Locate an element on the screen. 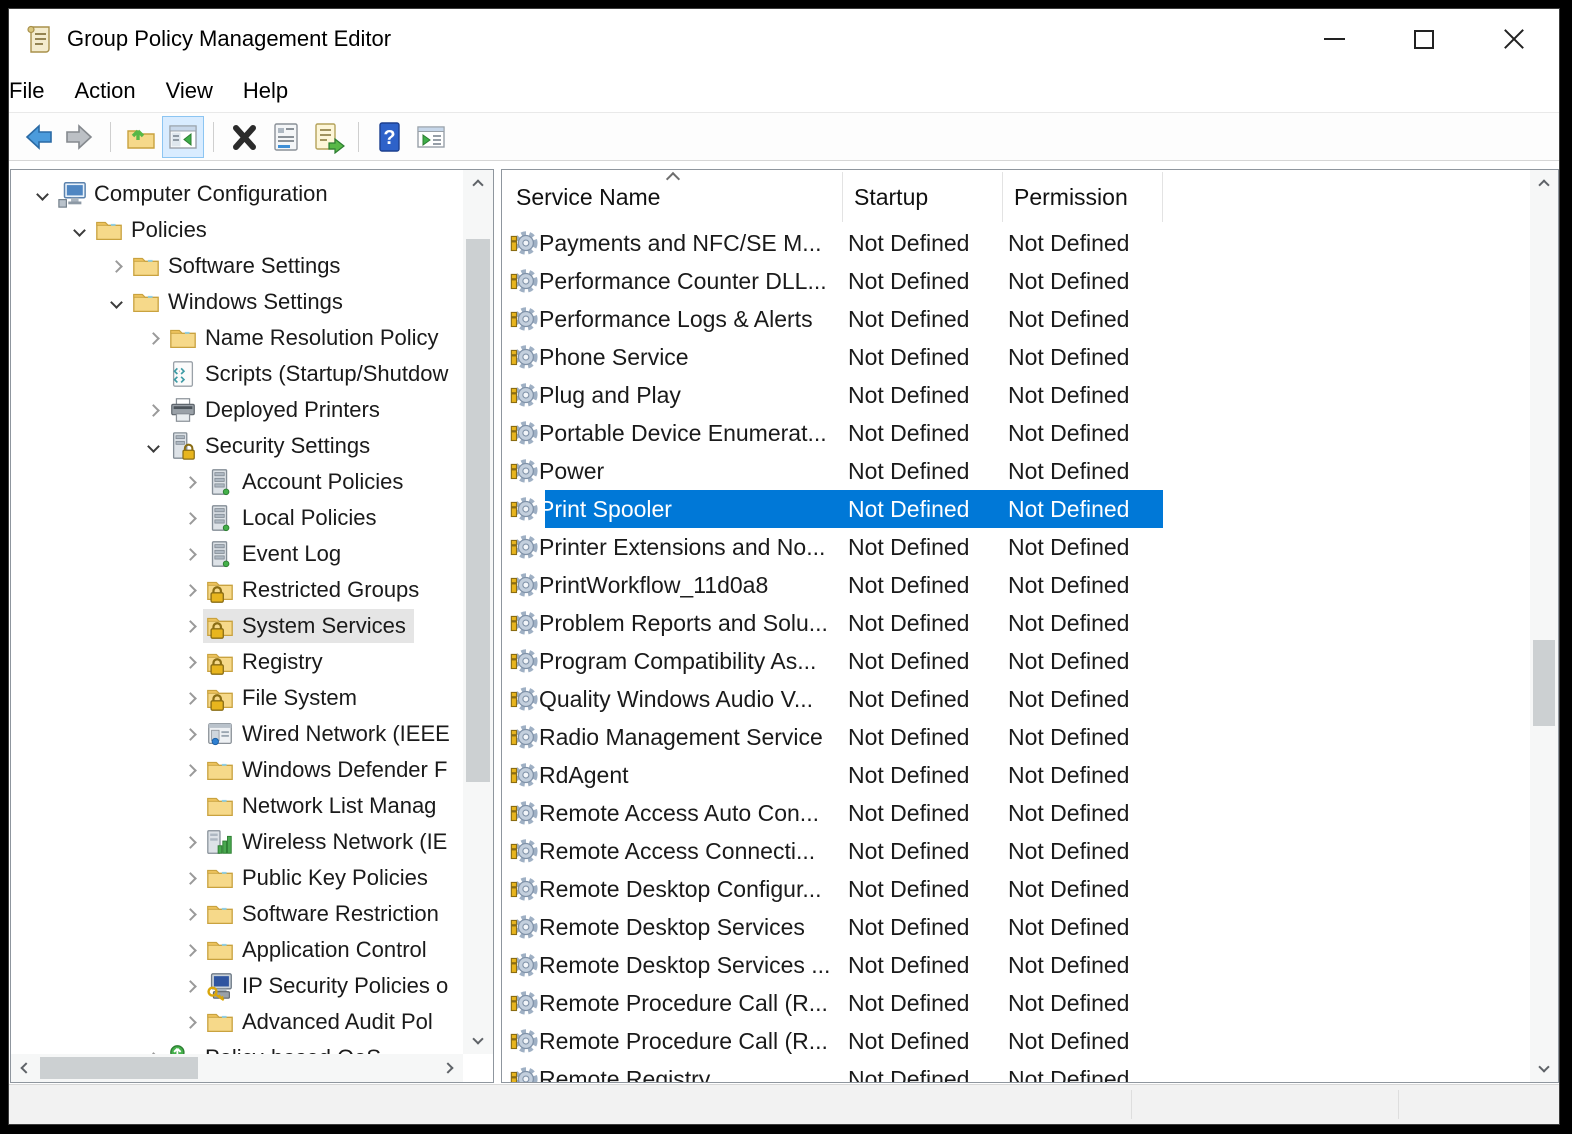 Image resolution: width=1572 pixels, height=1134 pixels. tree-item: Account Policies is located at coordinates (237, 482).